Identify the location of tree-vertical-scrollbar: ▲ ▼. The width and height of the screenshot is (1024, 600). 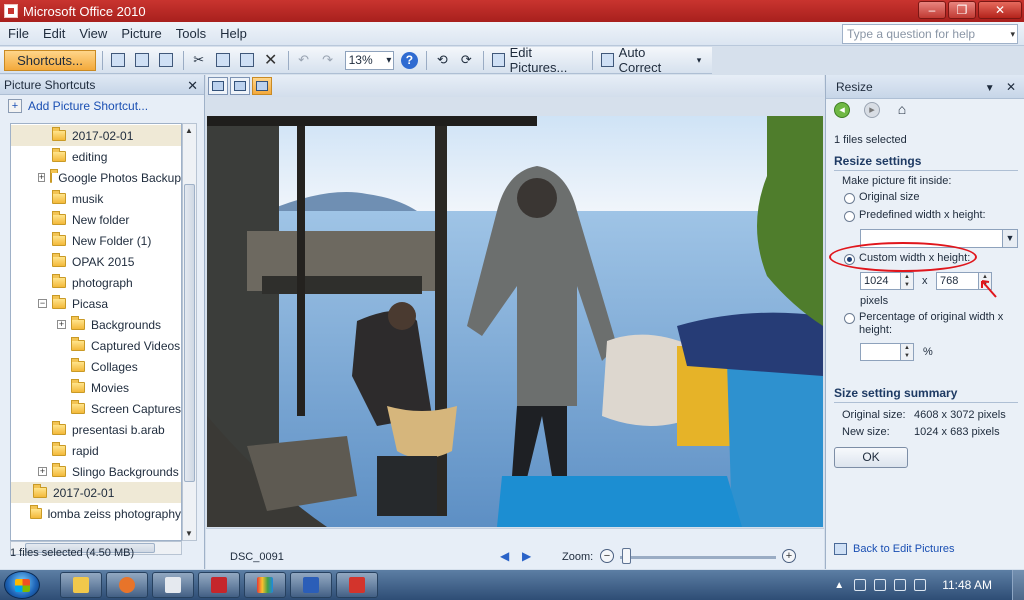
(189, 332).